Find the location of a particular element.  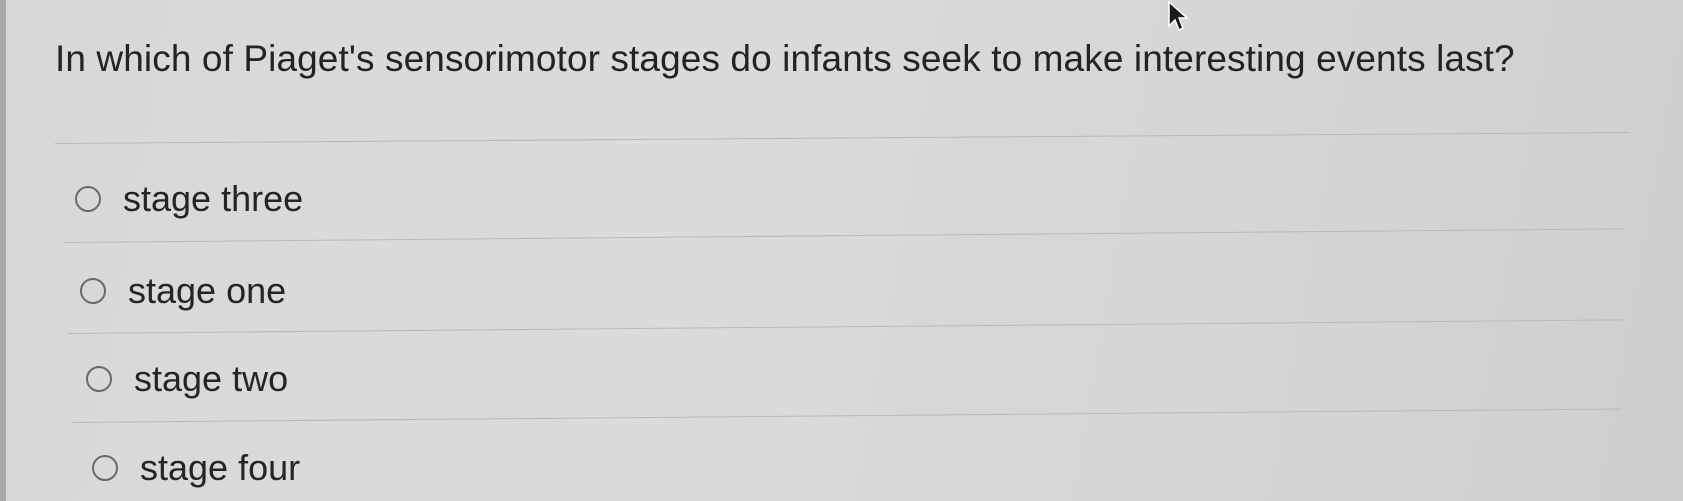

option-label: stage one is located at coordinates (207, 290).